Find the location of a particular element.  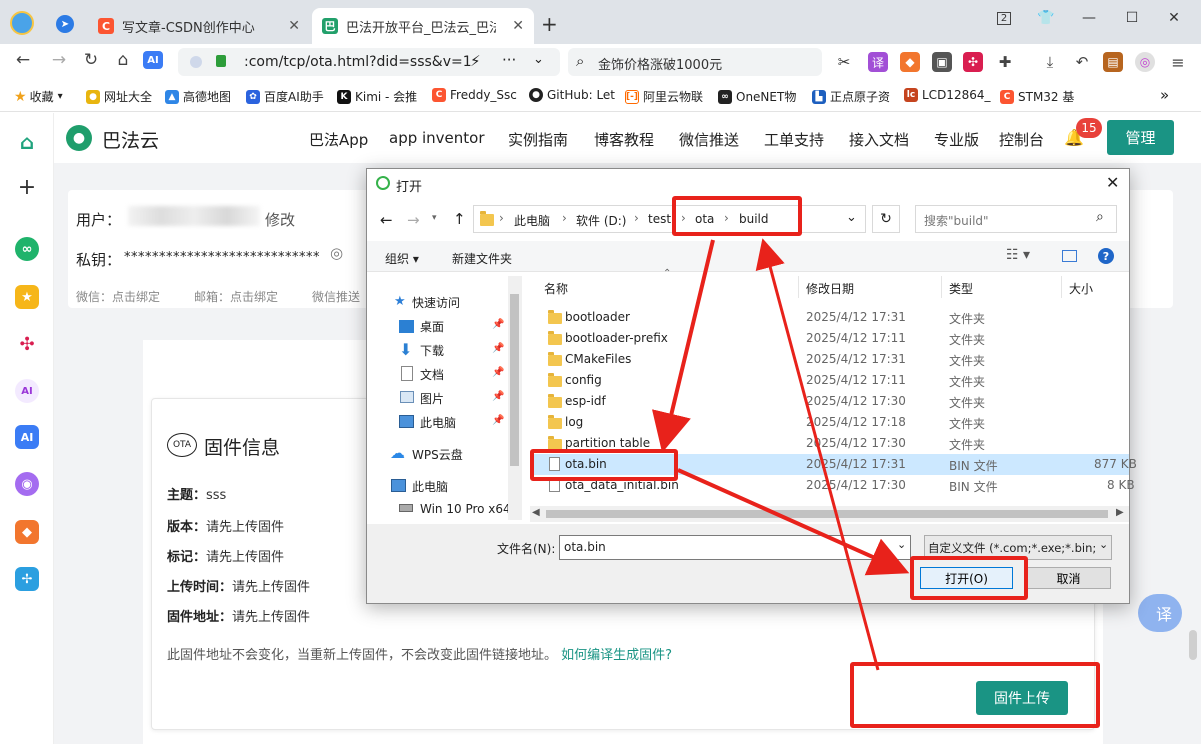

bookmark-item: lc LCD12864_ is located at coordinates (947, 95).